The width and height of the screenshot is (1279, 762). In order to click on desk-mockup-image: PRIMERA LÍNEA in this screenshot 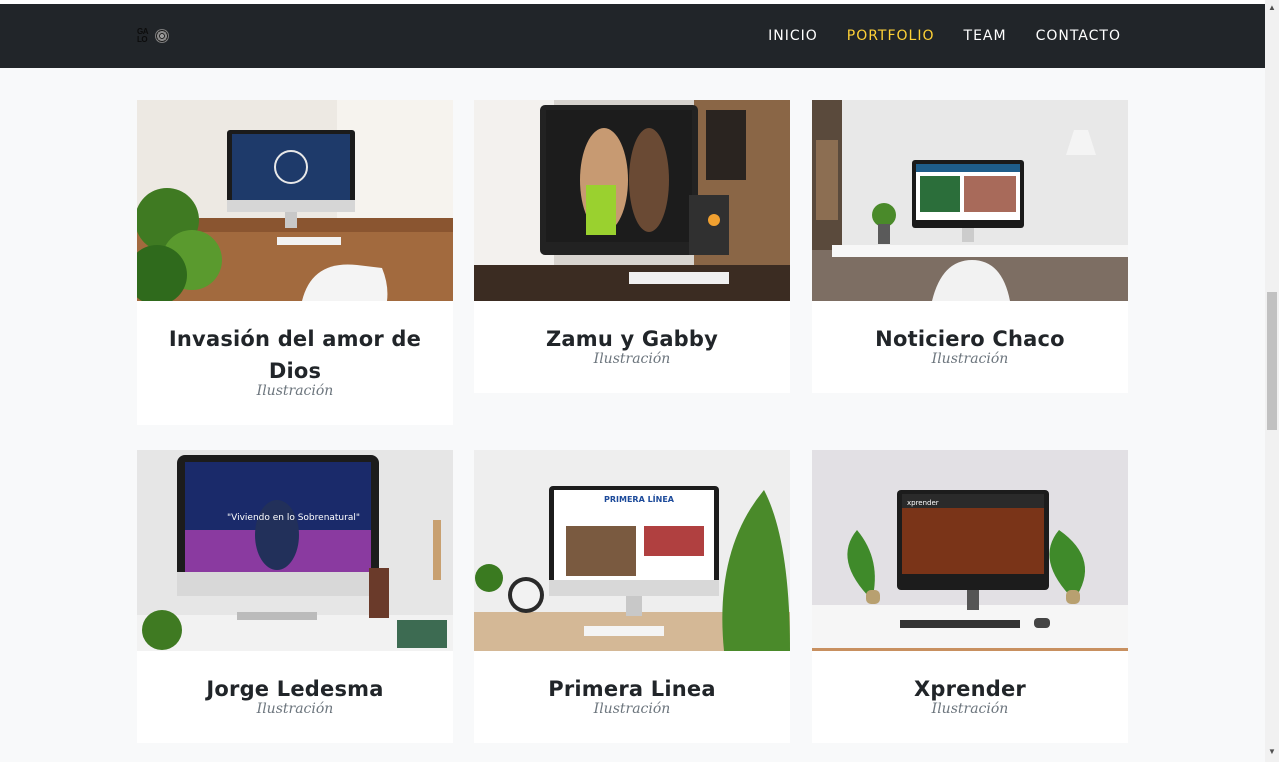, I will do `click(632, 550)`.